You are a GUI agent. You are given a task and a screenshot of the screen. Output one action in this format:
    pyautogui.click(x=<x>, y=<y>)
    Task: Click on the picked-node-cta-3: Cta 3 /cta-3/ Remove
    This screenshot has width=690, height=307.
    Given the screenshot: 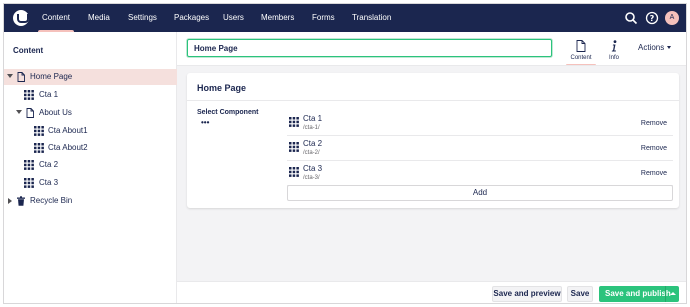 What is the action you would take?
    pyautogui.click(x=480, y=173)
    